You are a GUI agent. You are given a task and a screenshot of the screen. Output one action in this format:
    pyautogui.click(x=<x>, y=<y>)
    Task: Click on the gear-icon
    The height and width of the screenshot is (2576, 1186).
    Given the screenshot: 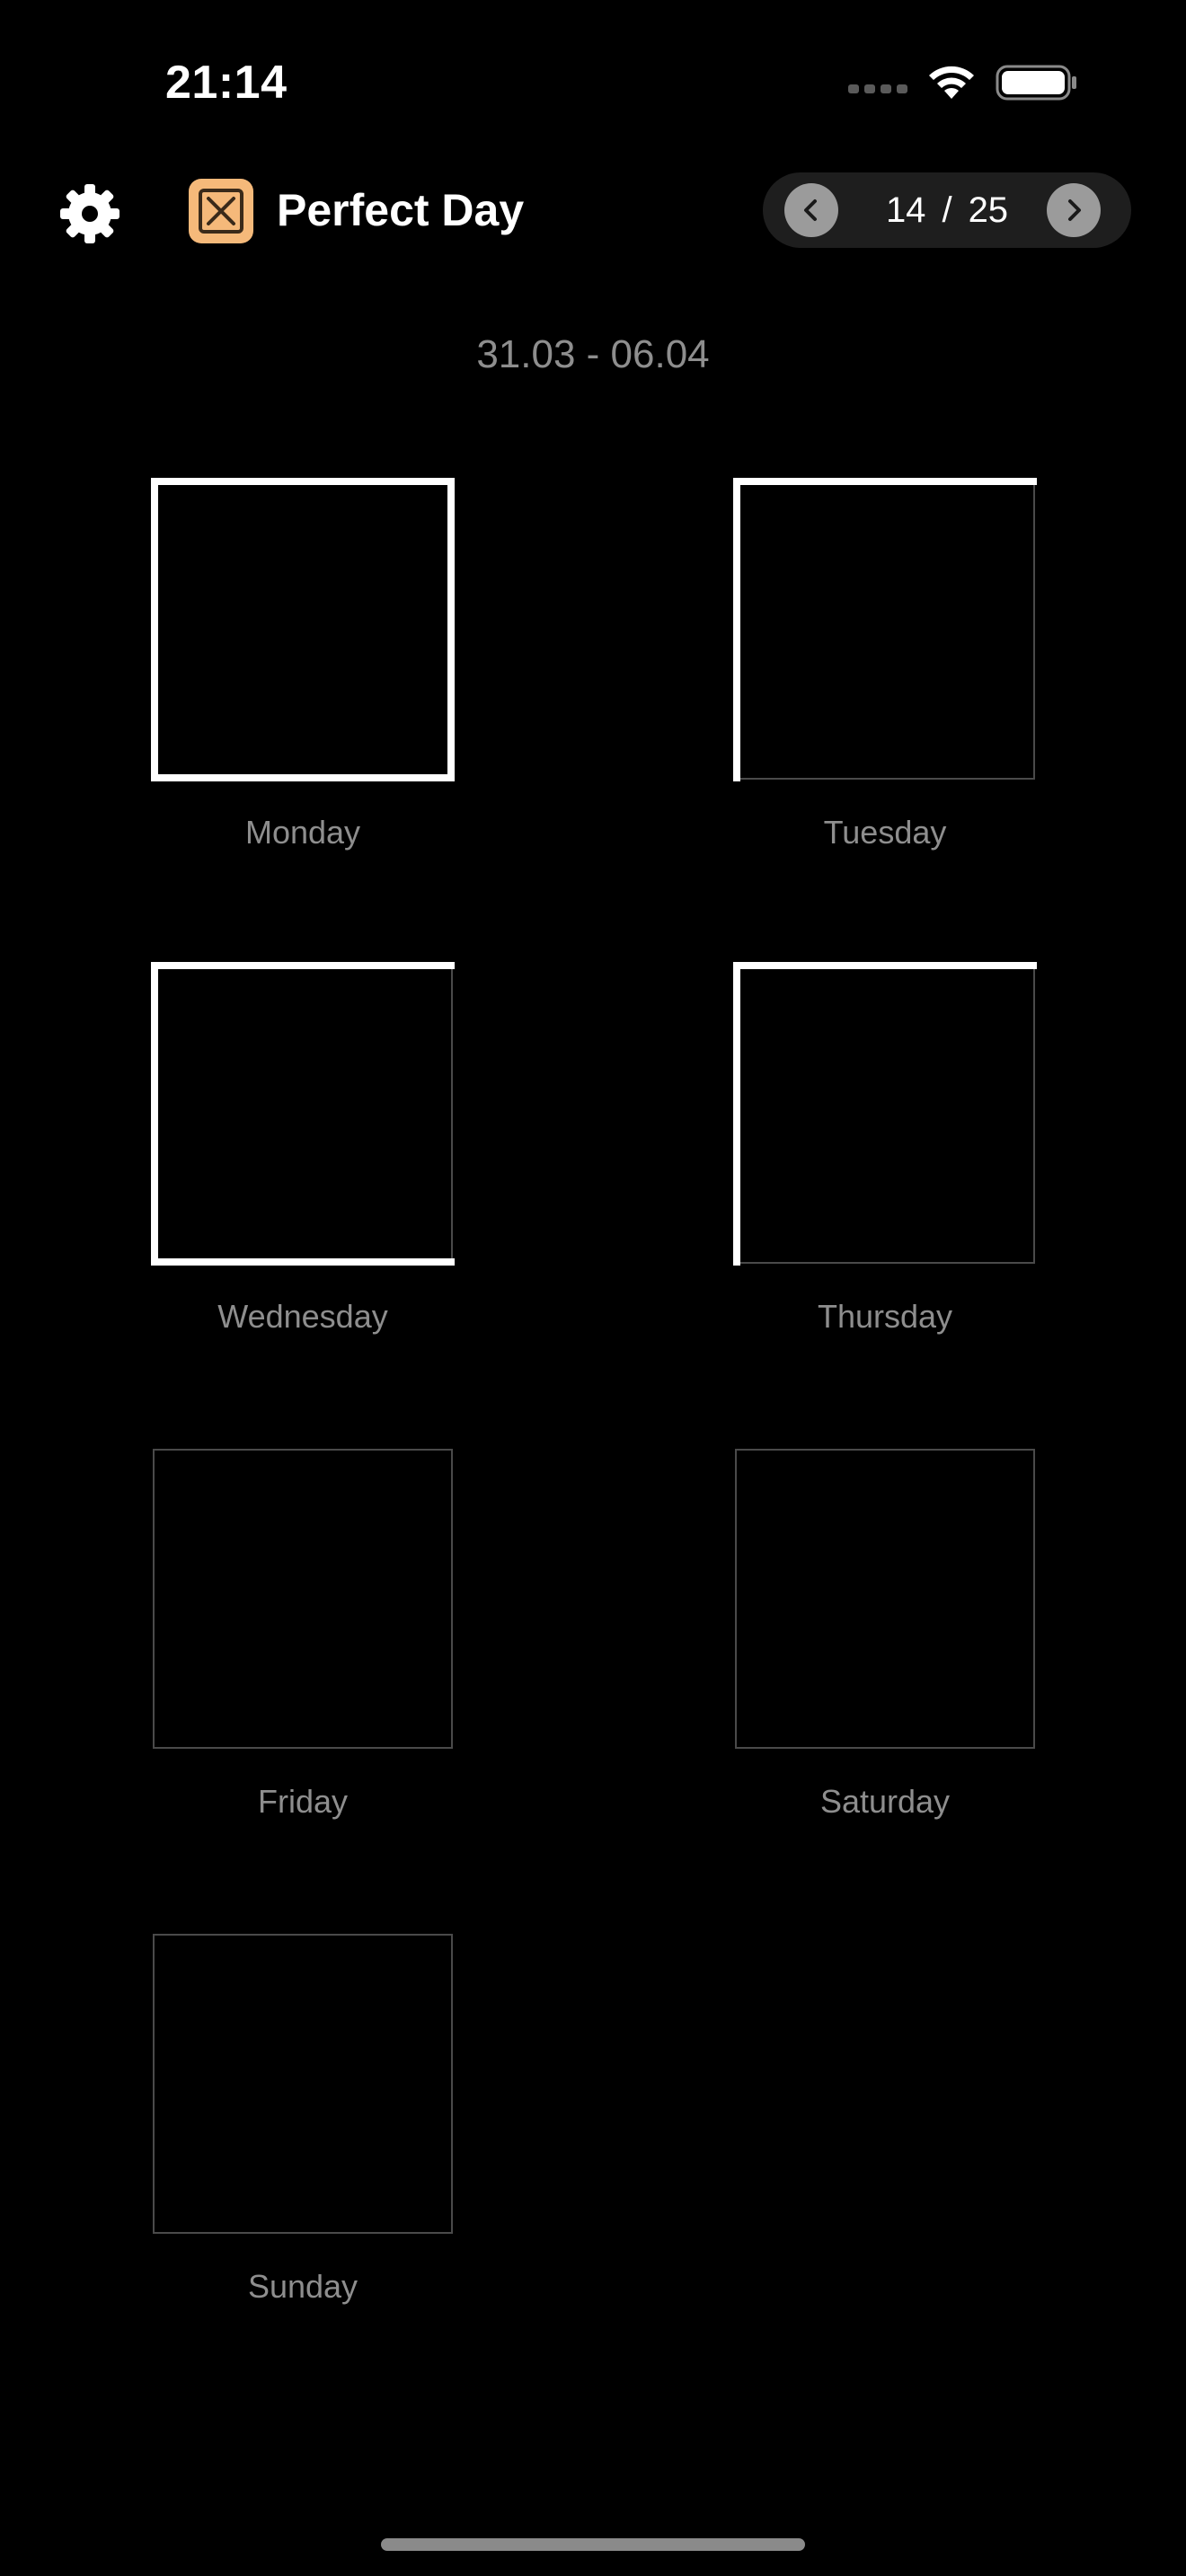 What is the action you would take?
    pyautogui.click(x=89, y=213)
    